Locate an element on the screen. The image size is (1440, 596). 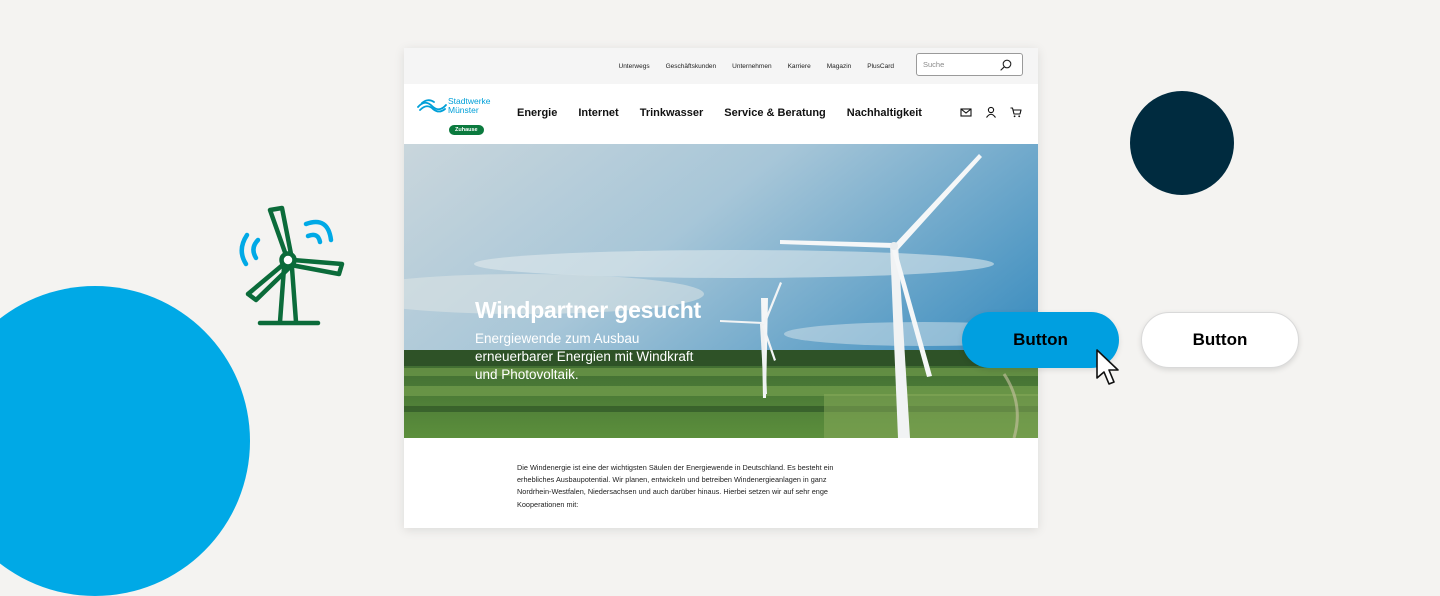
nav-item-trinkwasser: Trinkwasser is located at coordinates (672, 113).